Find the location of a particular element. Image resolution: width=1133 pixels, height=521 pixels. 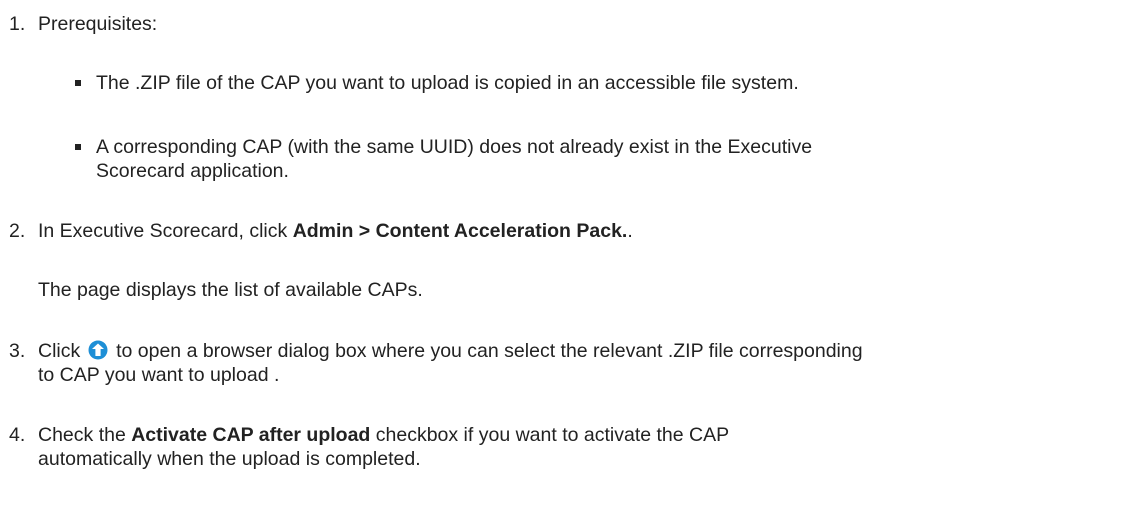

step-1-text: Prerequisites: is located at coordinates (98, 24).